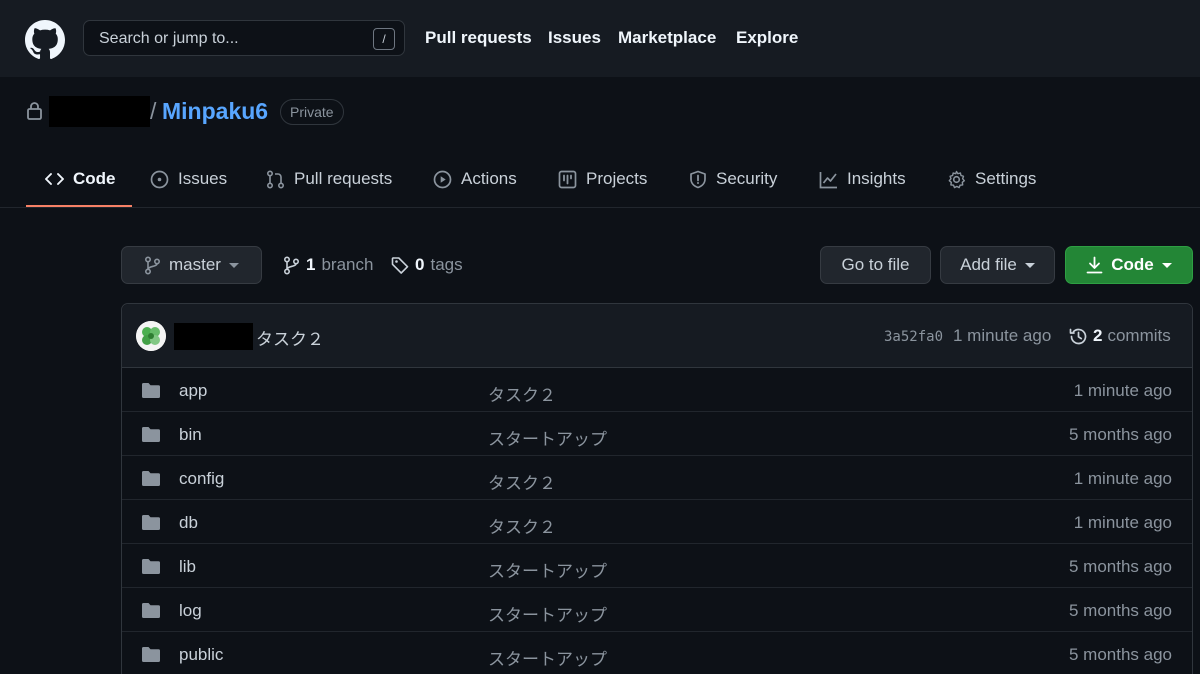  I want to click on file-row: config タスク２ 1 minute ago, so click(657, 478).